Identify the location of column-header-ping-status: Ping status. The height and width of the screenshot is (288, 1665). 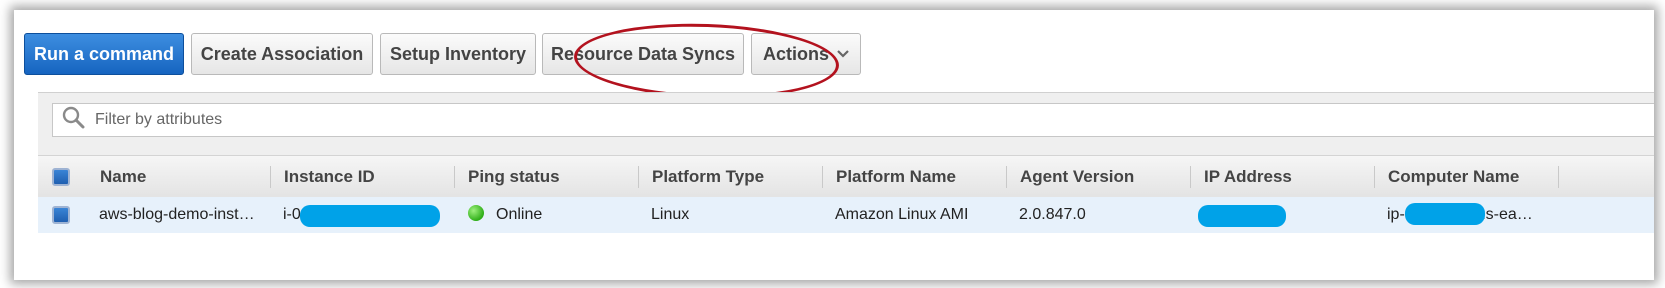
(546, 177).